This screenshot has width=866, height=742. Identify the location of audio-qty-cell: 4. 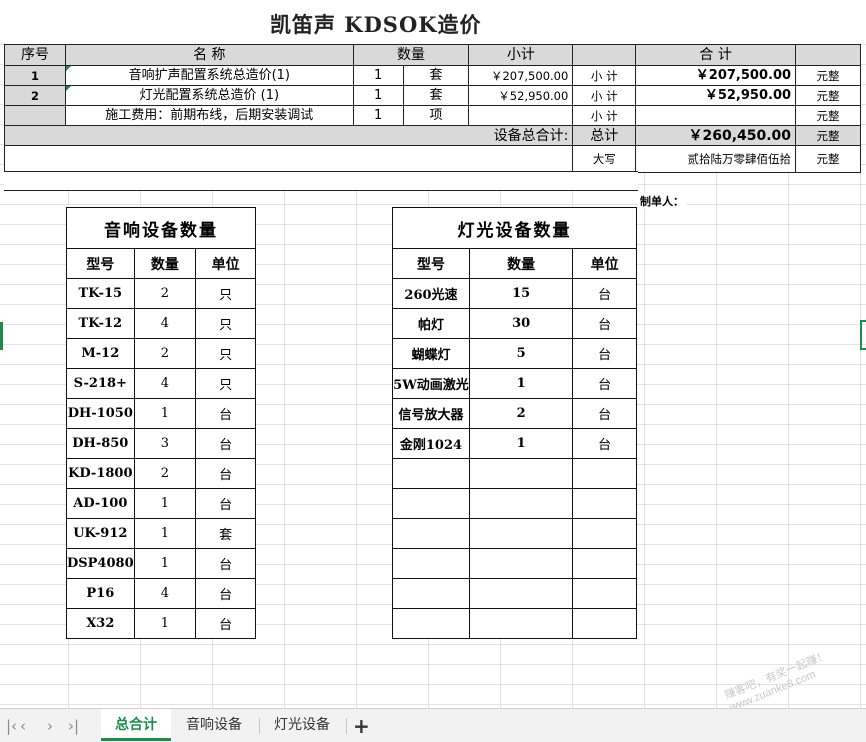
(165, 593).